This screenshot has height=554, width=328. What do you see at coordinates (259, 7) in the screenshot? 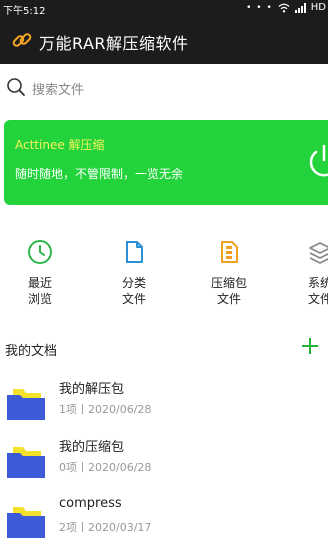
I see `notification-dots-icon: • • •` at bounding box center [259, 7].